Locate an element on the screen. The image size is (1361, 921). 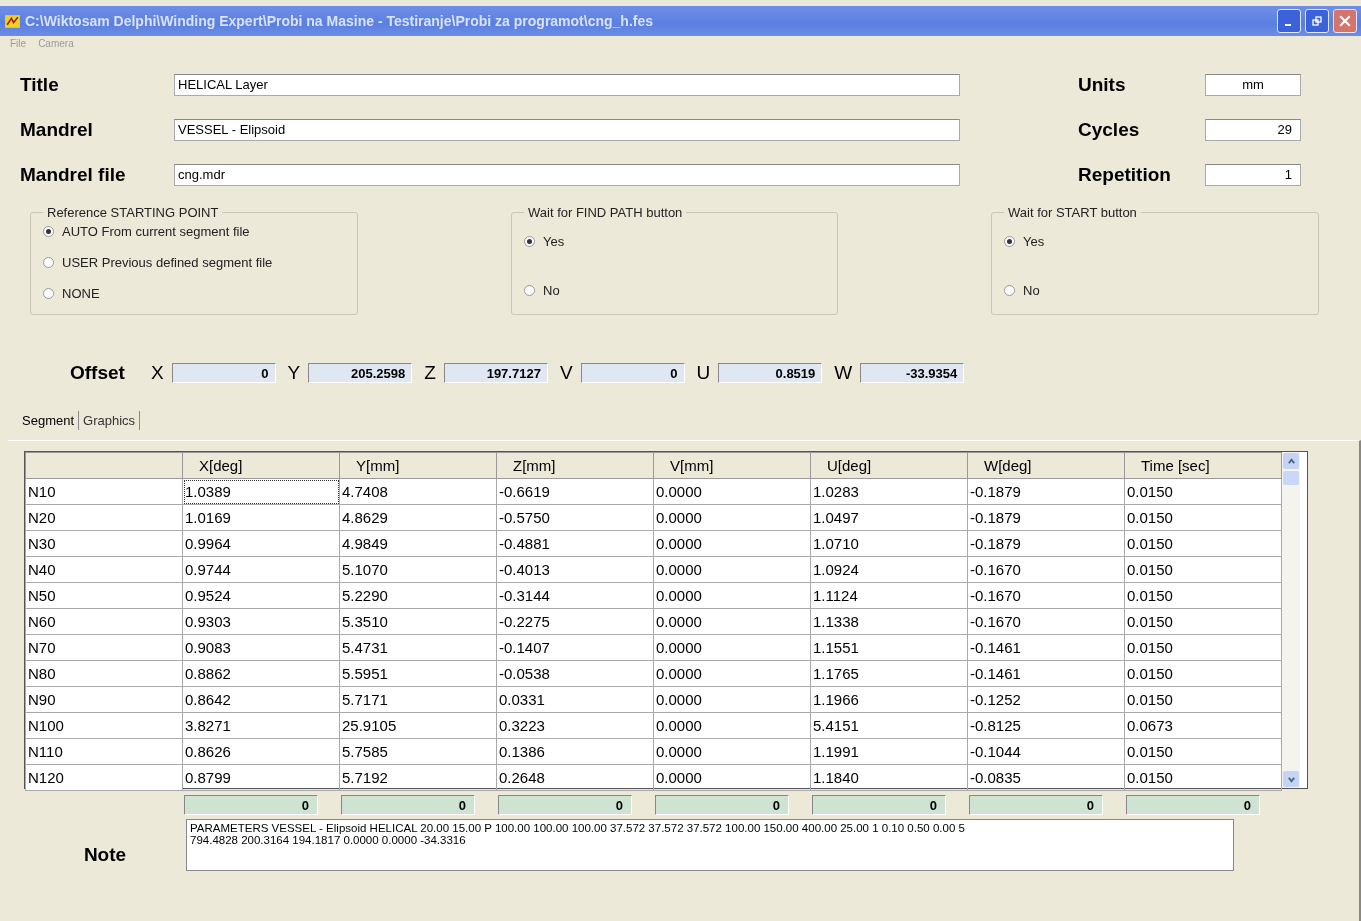
axis-label: U is located at coordinates (703, 373).